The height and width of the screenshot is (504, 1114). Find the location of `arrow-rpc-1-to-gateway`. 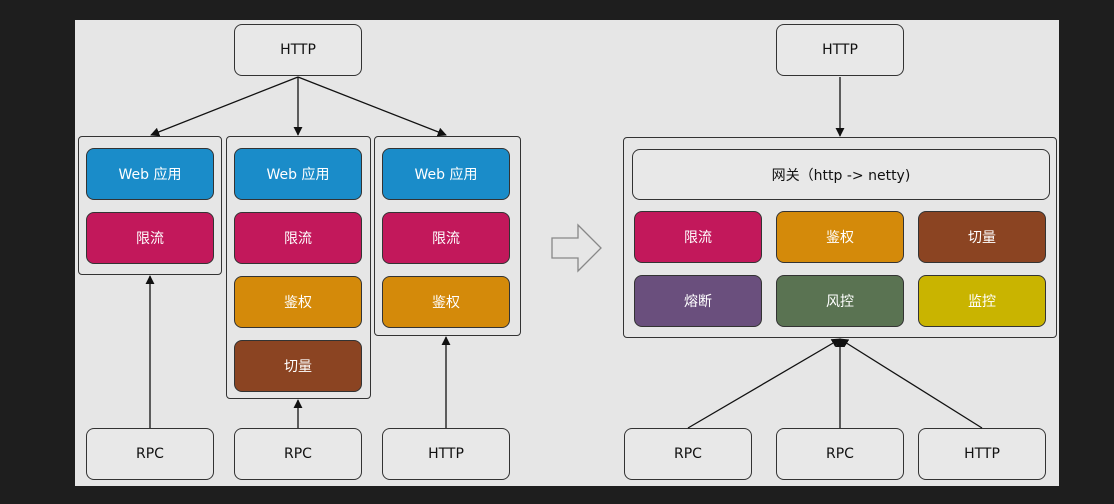

arrow-rpc-1-to-gateway is located at coordinates (764, 383).